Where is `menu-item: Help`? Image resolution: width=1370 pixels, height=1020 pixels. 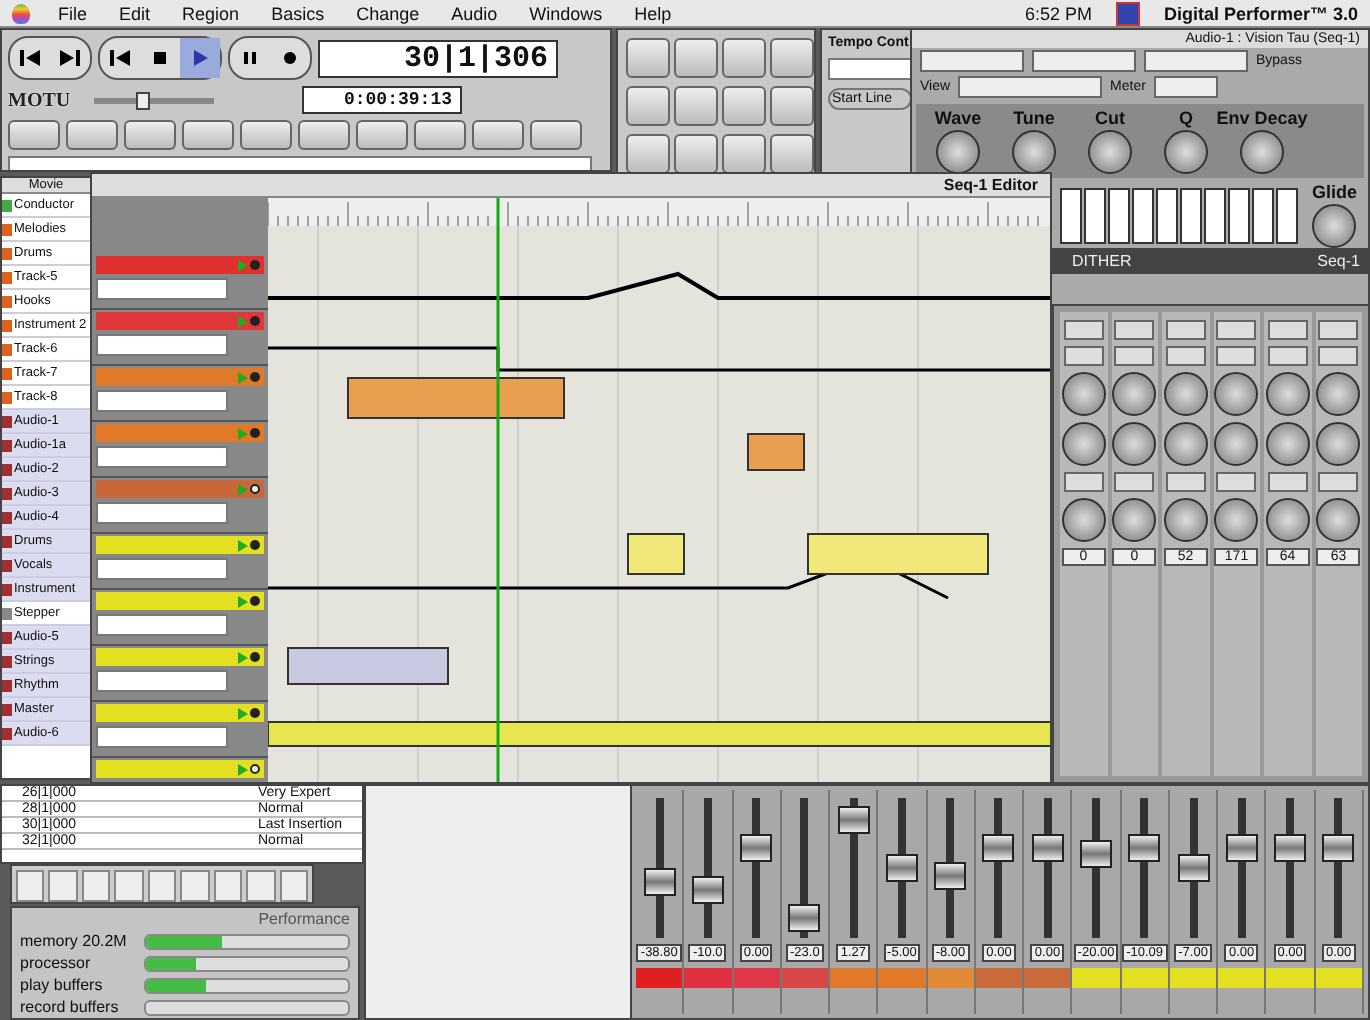
menu-item: Help is located at coordinates (653, 13).